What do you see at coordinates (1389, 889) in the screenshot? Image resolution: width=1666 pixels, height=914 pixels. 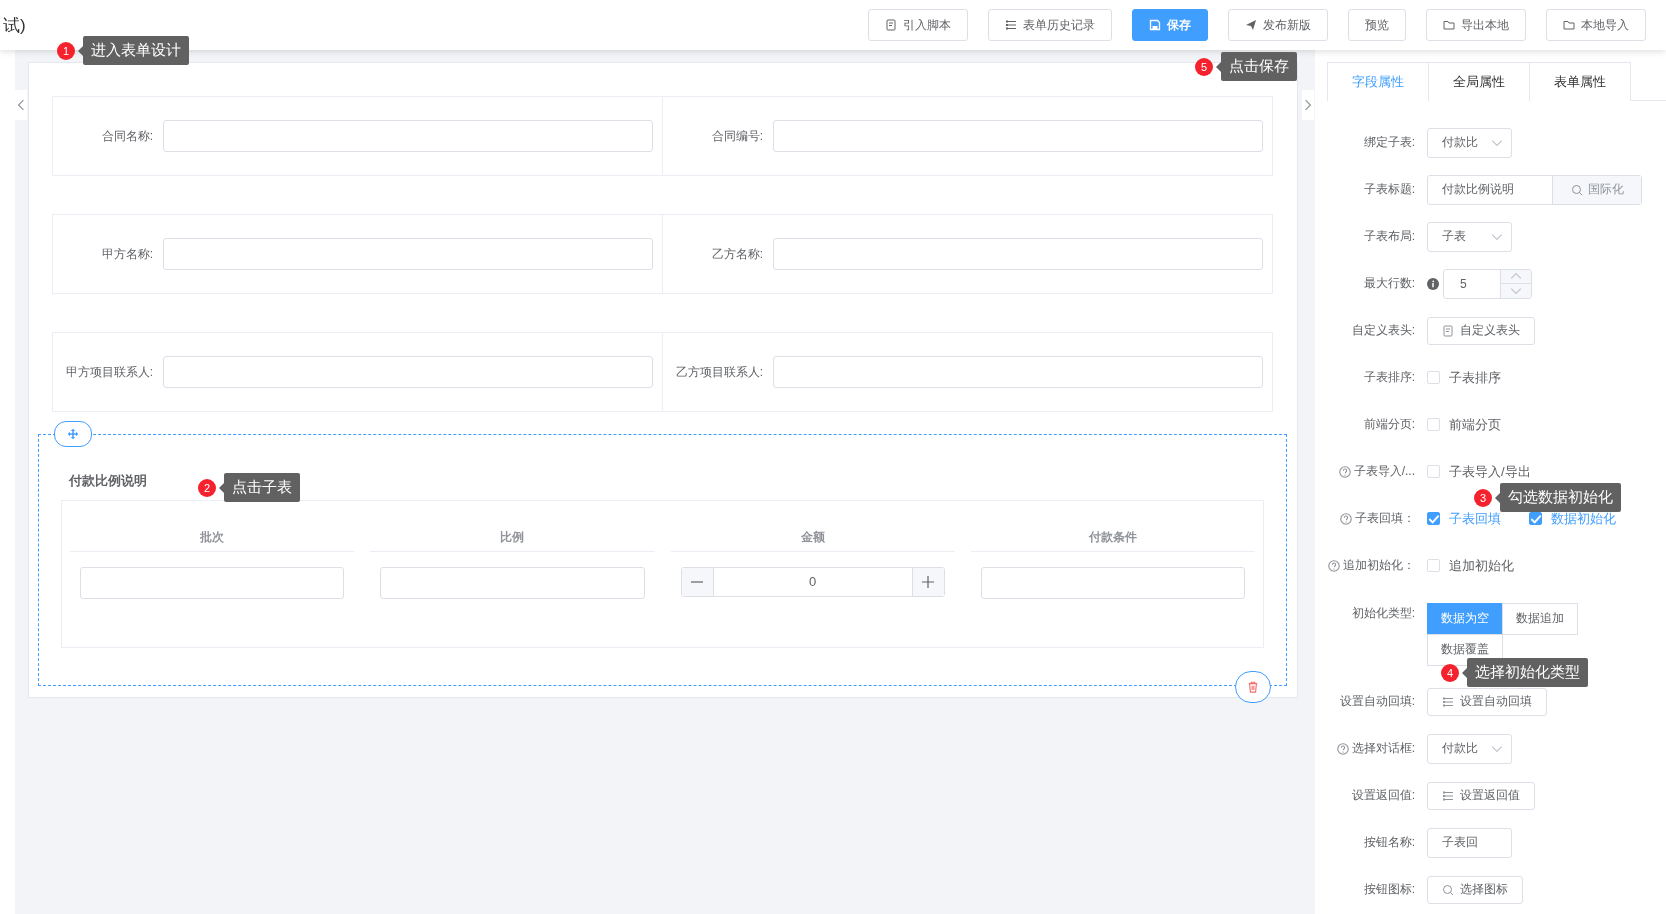 I see `property-label: 按钮图标:` at bounding box center [1389, 889].